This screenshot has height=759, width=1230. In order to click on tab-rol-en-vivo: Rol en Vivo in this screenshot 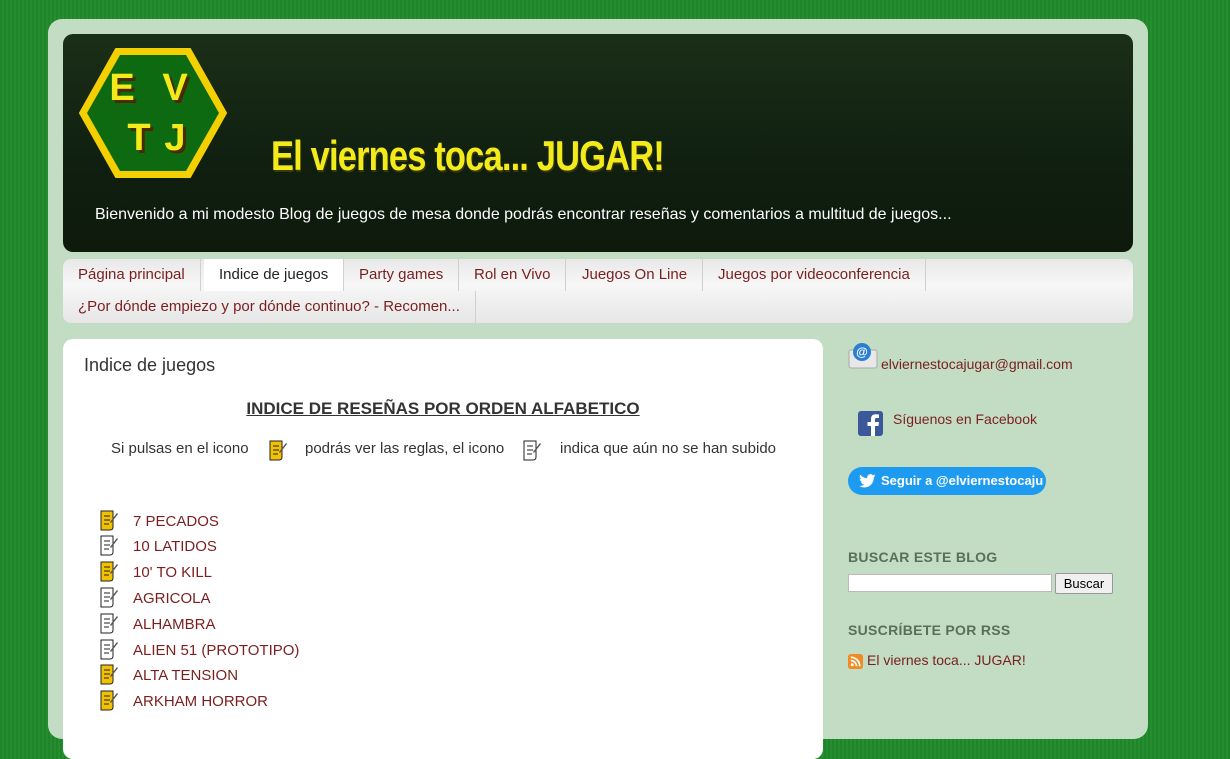, I will do `click(513, 275)`.